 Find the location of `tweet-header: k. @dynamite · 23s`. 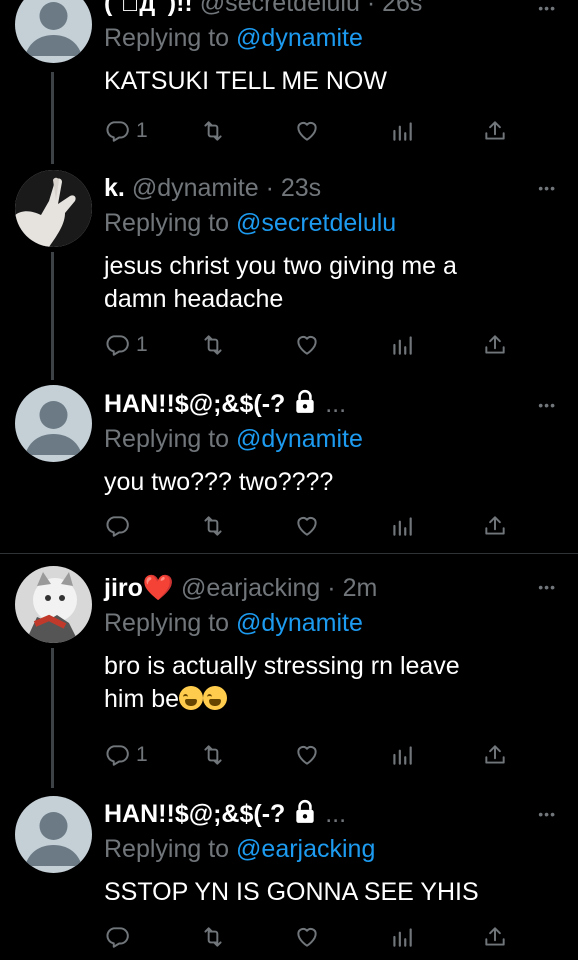

tweet-header: k. @dynamite · 23s is located at coordinates (321, 188).